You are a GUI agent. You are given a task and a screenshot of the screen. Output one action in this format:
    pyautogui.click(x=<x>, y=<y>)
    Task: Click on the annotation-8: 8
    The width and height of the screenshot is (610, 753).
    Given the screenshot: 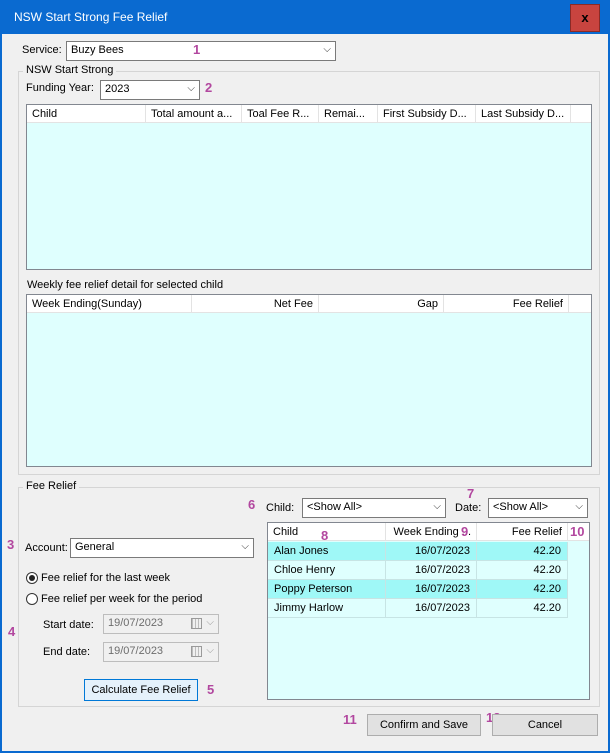 What is the action you would take?
    pyautogui.click(x=325, y=535)
    